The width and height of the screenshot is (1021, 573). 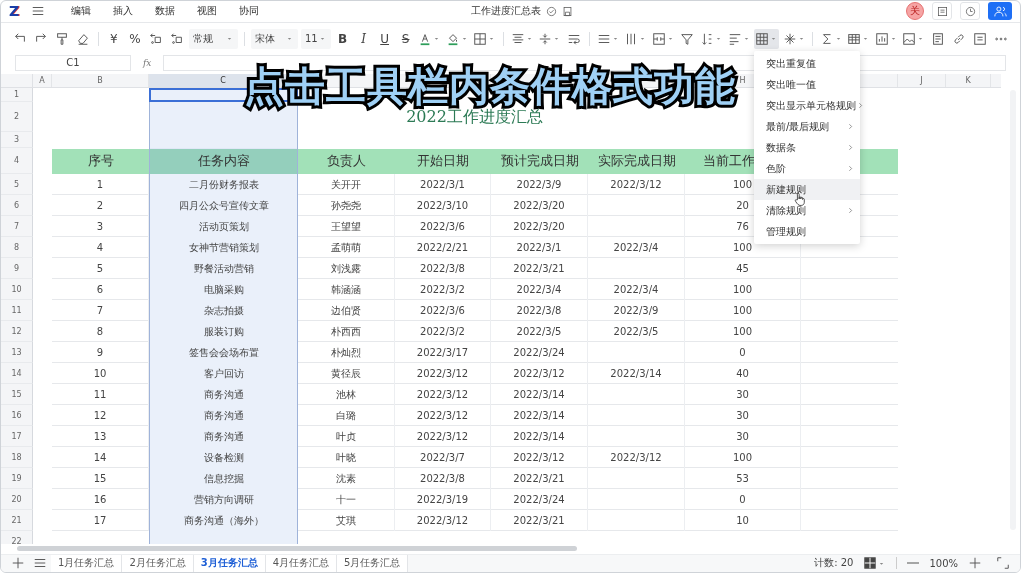 I want to click on cell-reference-field: C1, so click(x=73, y=63).